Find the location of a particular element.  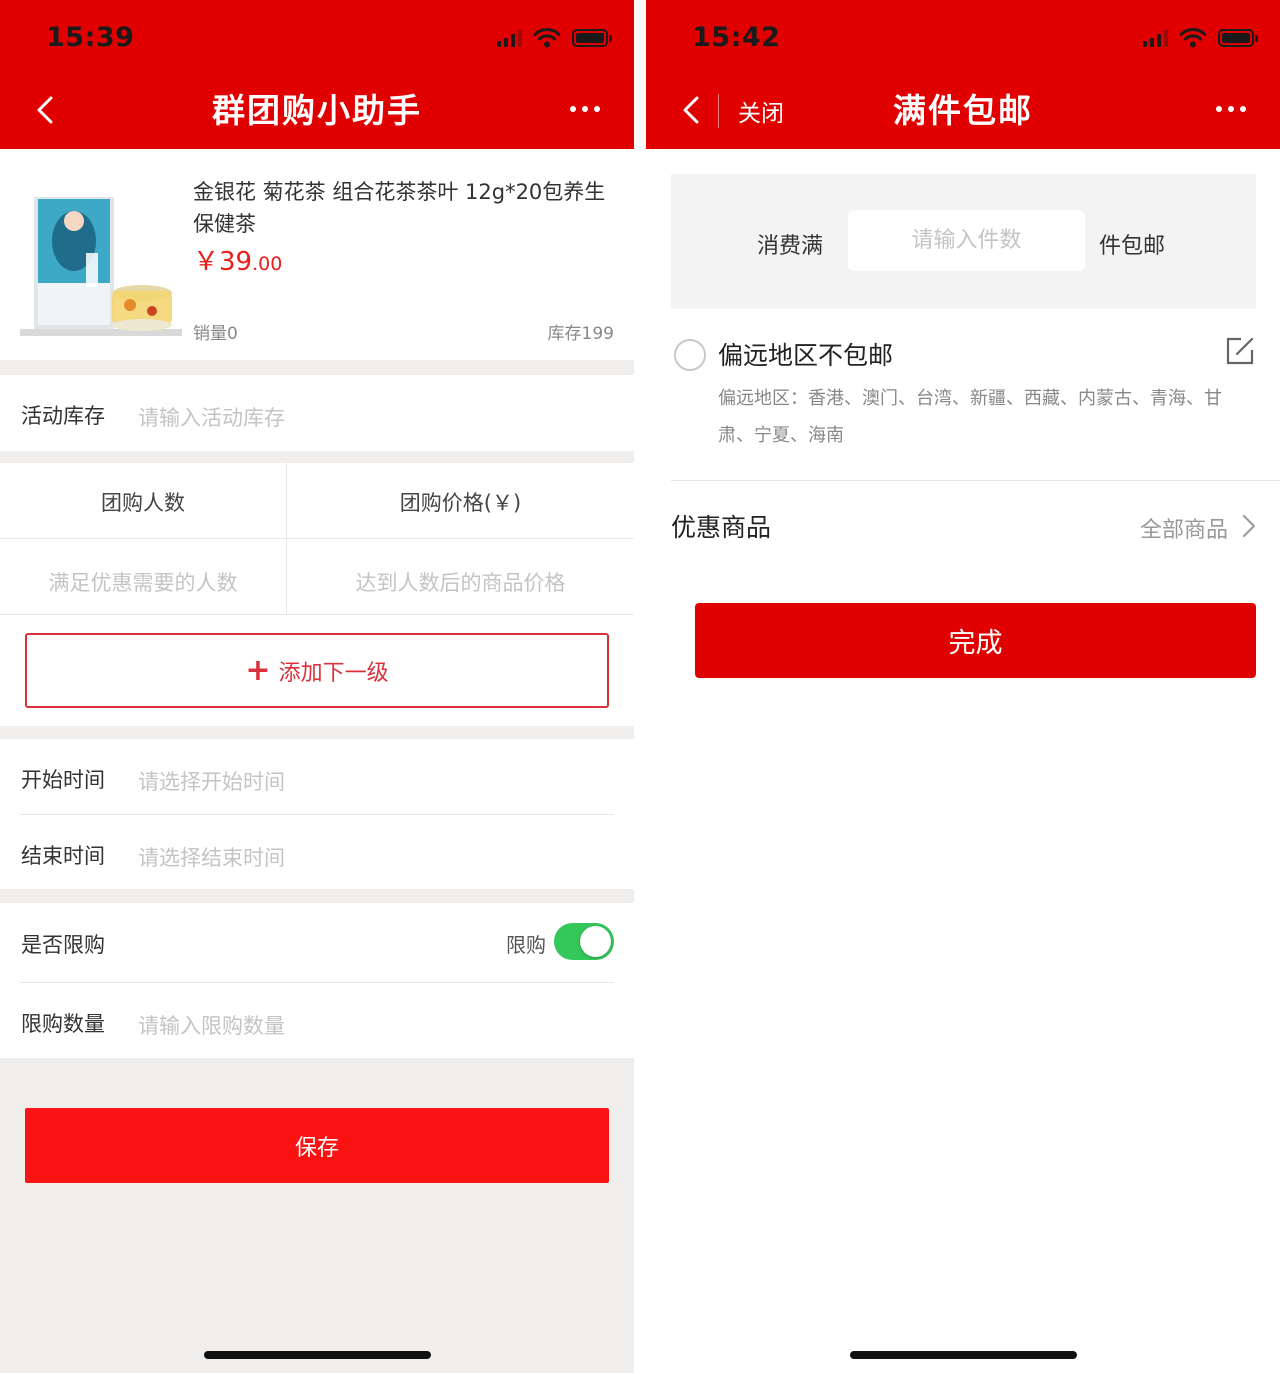

tier-table: 团购人数 团购价格(￥) 满足优惠需要的人数 达到人数后的商品价格 is located at coordinates (317, 539).